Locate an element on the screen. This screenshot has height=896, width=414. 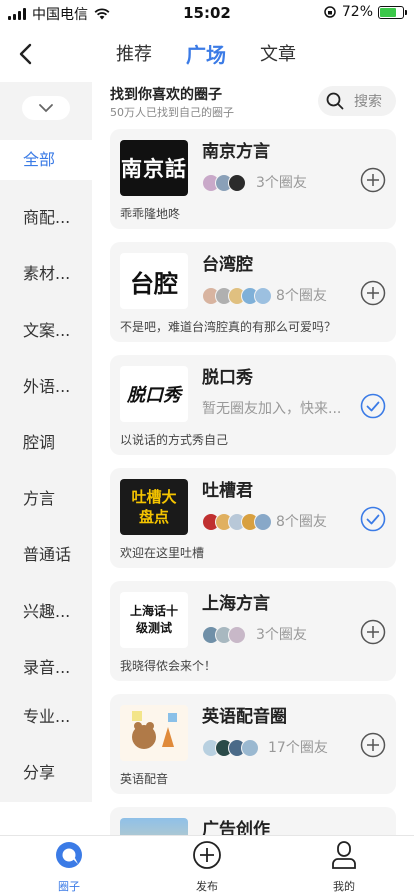
status-right: 72% is located at coordinates (365, 12).